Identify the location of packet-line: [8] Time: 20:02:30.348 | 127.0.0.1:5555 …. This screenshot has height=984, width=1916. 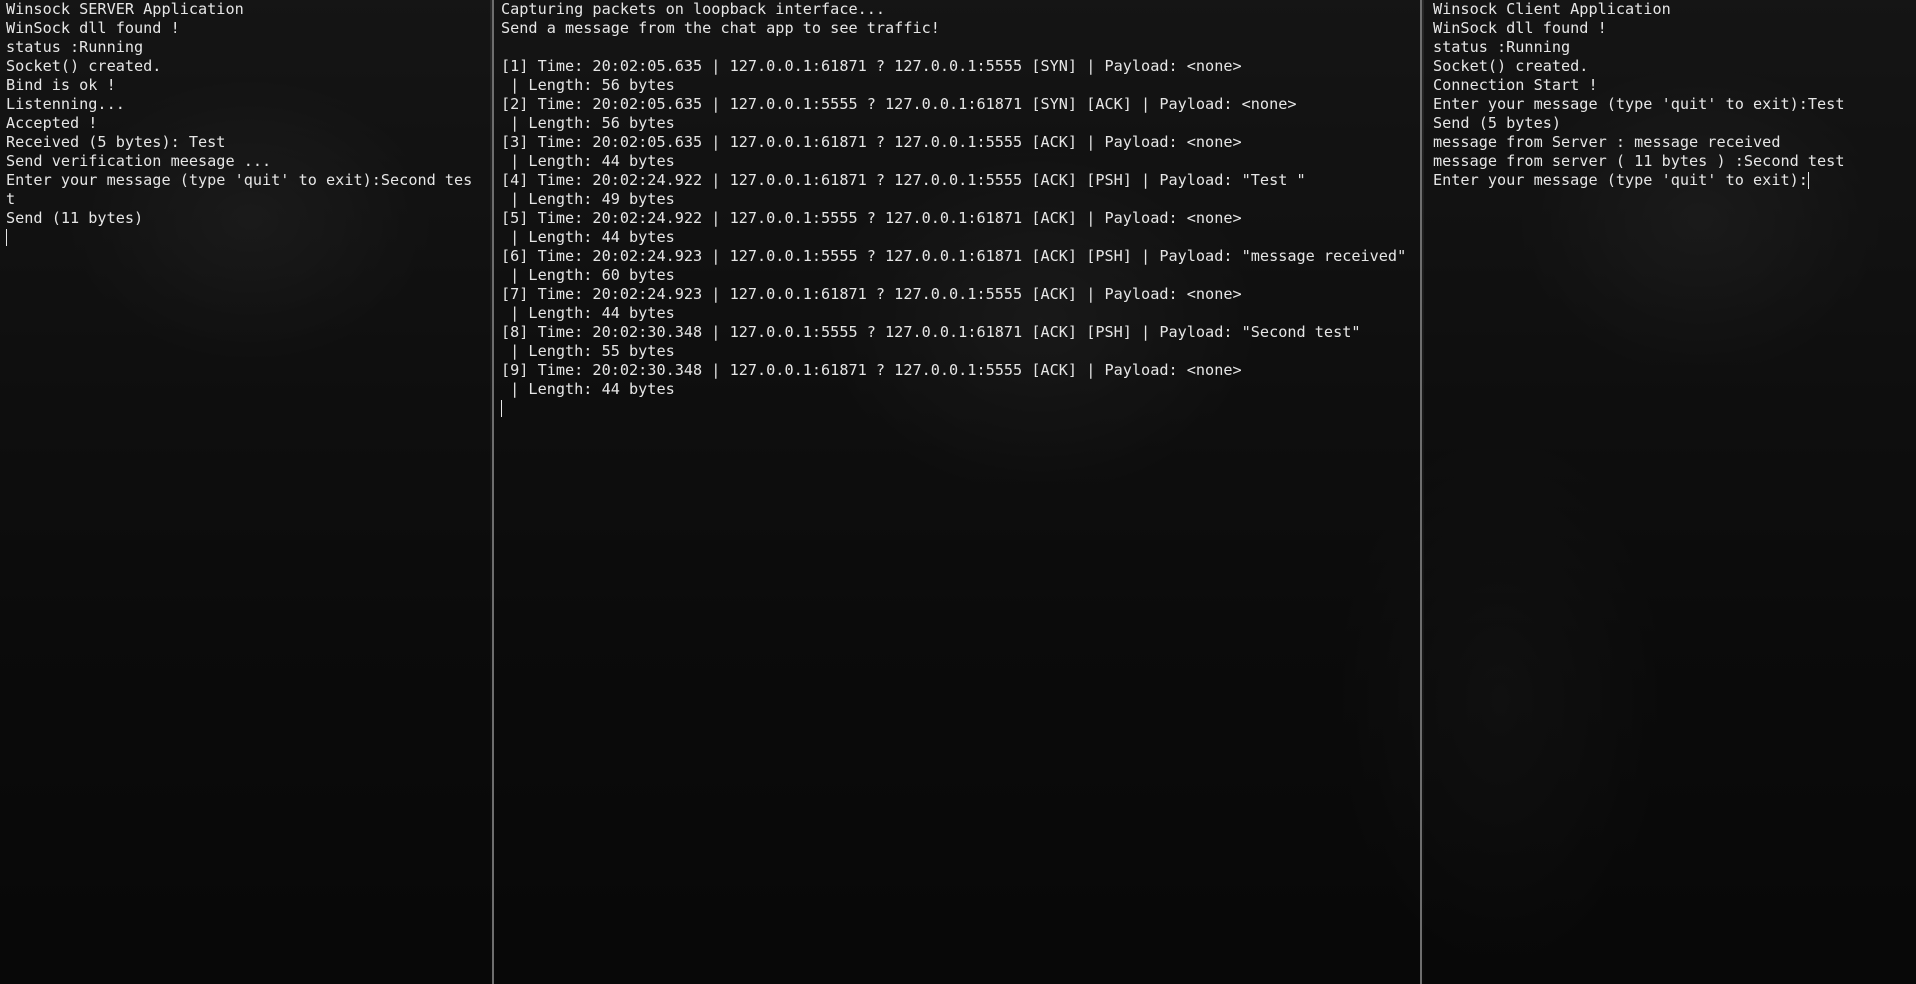
(931, 332).